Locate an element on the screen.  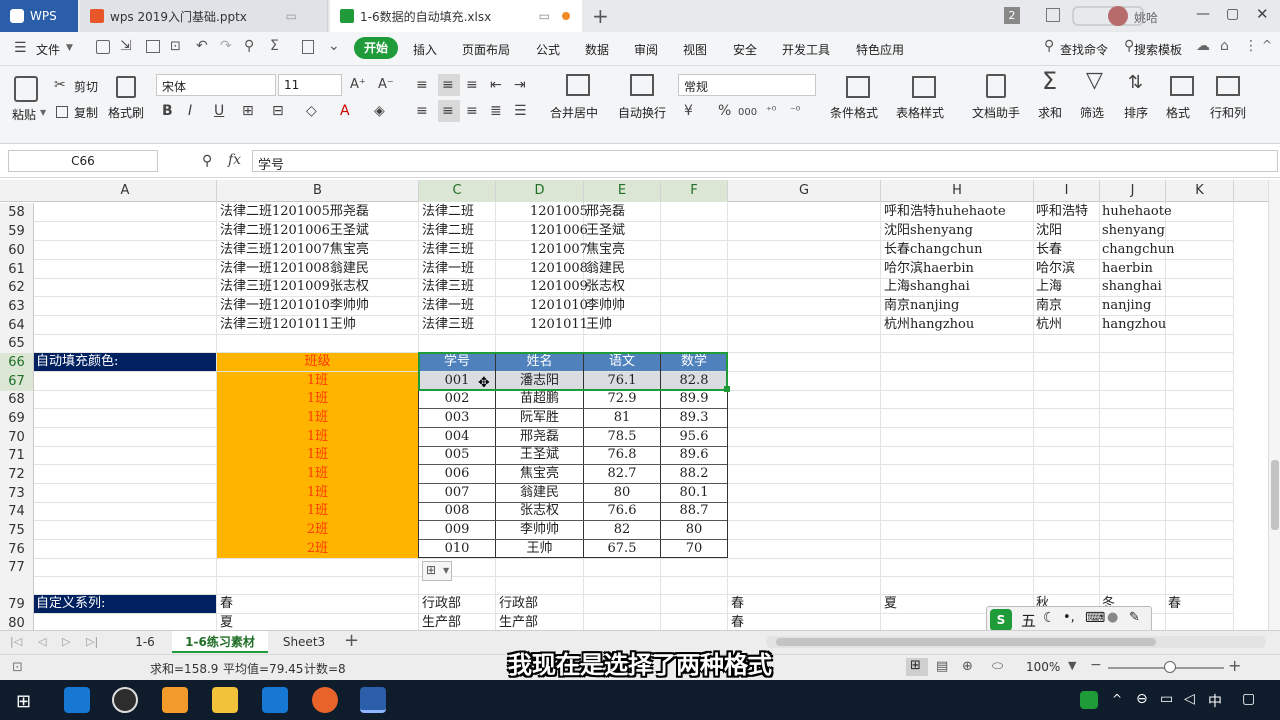
cell-c58: 法律二班 is located at coordinates (448, 212).